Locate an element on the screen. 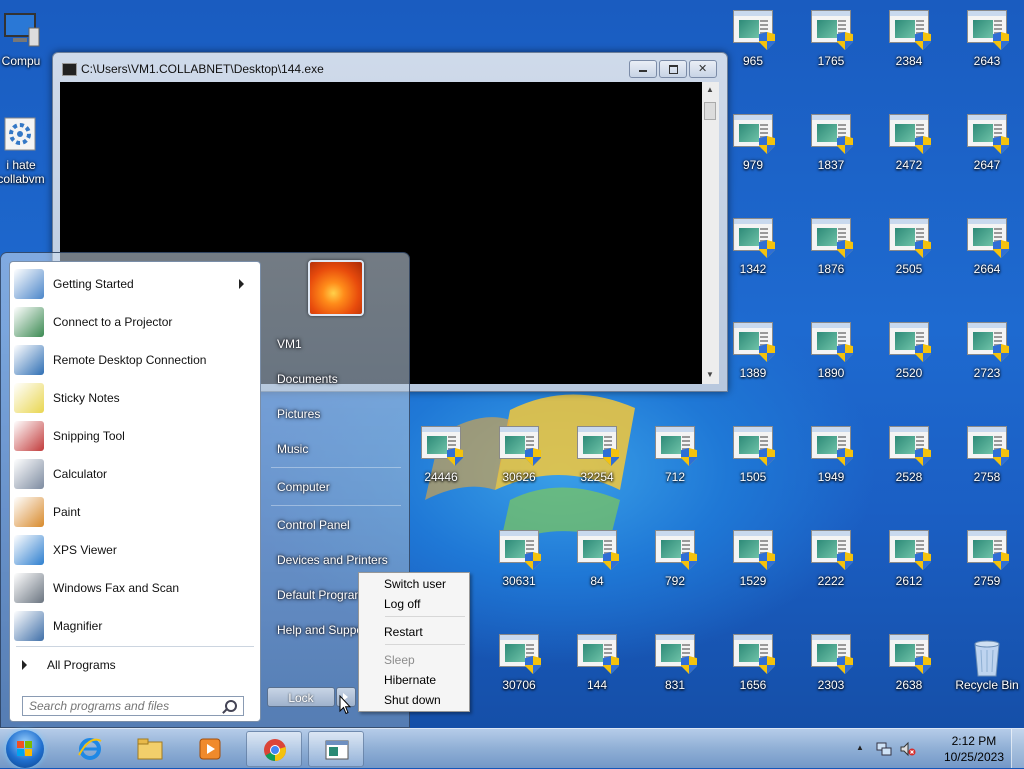  start-menu-link: Pictures is located at coordinates (338, 414).